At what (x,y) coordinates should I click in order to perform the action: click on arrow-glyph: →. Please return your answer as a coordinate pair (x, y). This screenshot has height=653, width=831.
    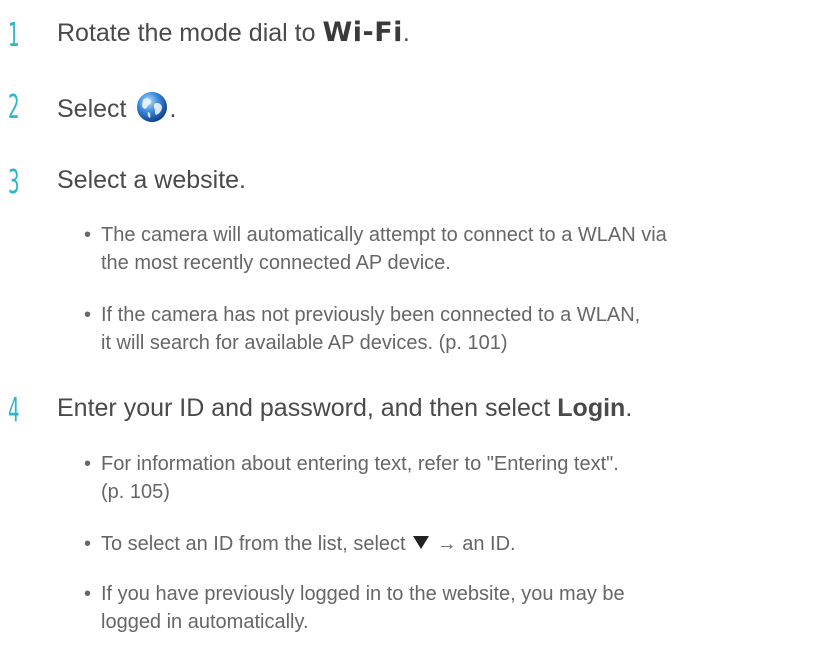
    Looking at the image, I should click on (446, 544).